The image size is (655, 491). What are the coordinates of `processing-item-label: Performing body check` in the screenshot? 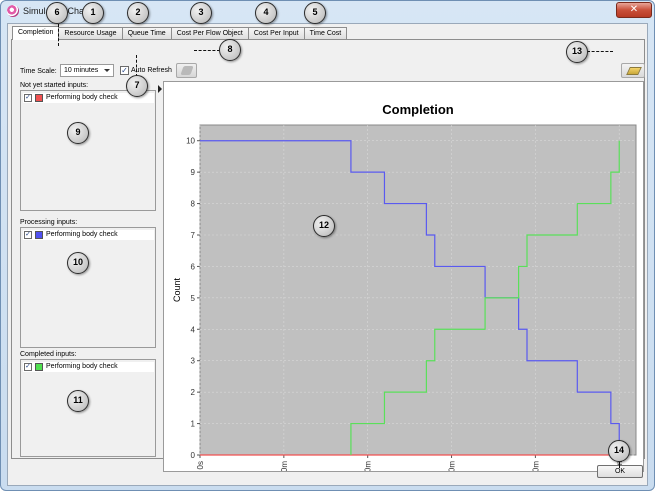 It's located at (82, 234).